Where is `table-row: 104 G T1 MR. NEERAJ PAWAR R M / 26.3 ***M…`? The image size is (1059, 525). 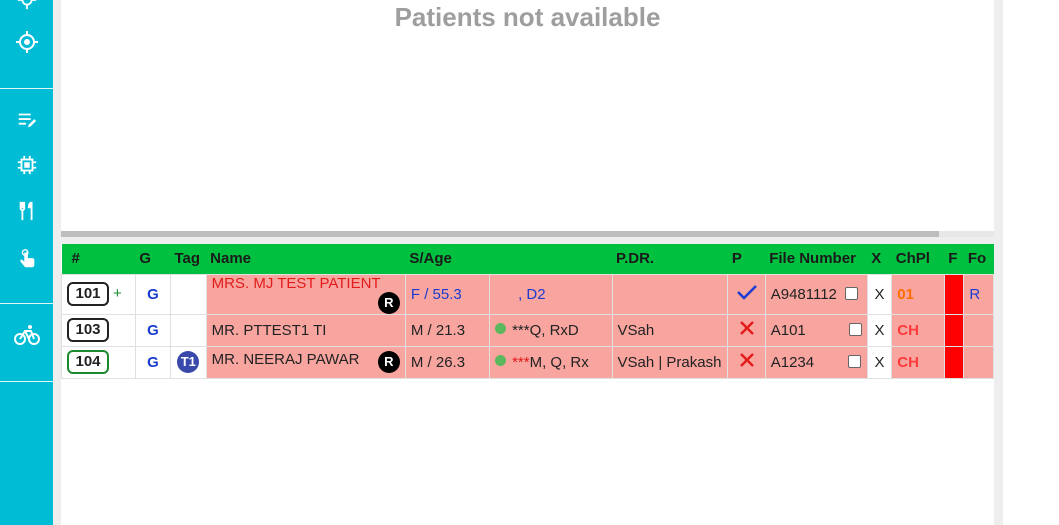
table-row: 104 G T1 MR. NEERAJ PAWAR R M / 26.3 ***M… is located at coordinates (527, 362).